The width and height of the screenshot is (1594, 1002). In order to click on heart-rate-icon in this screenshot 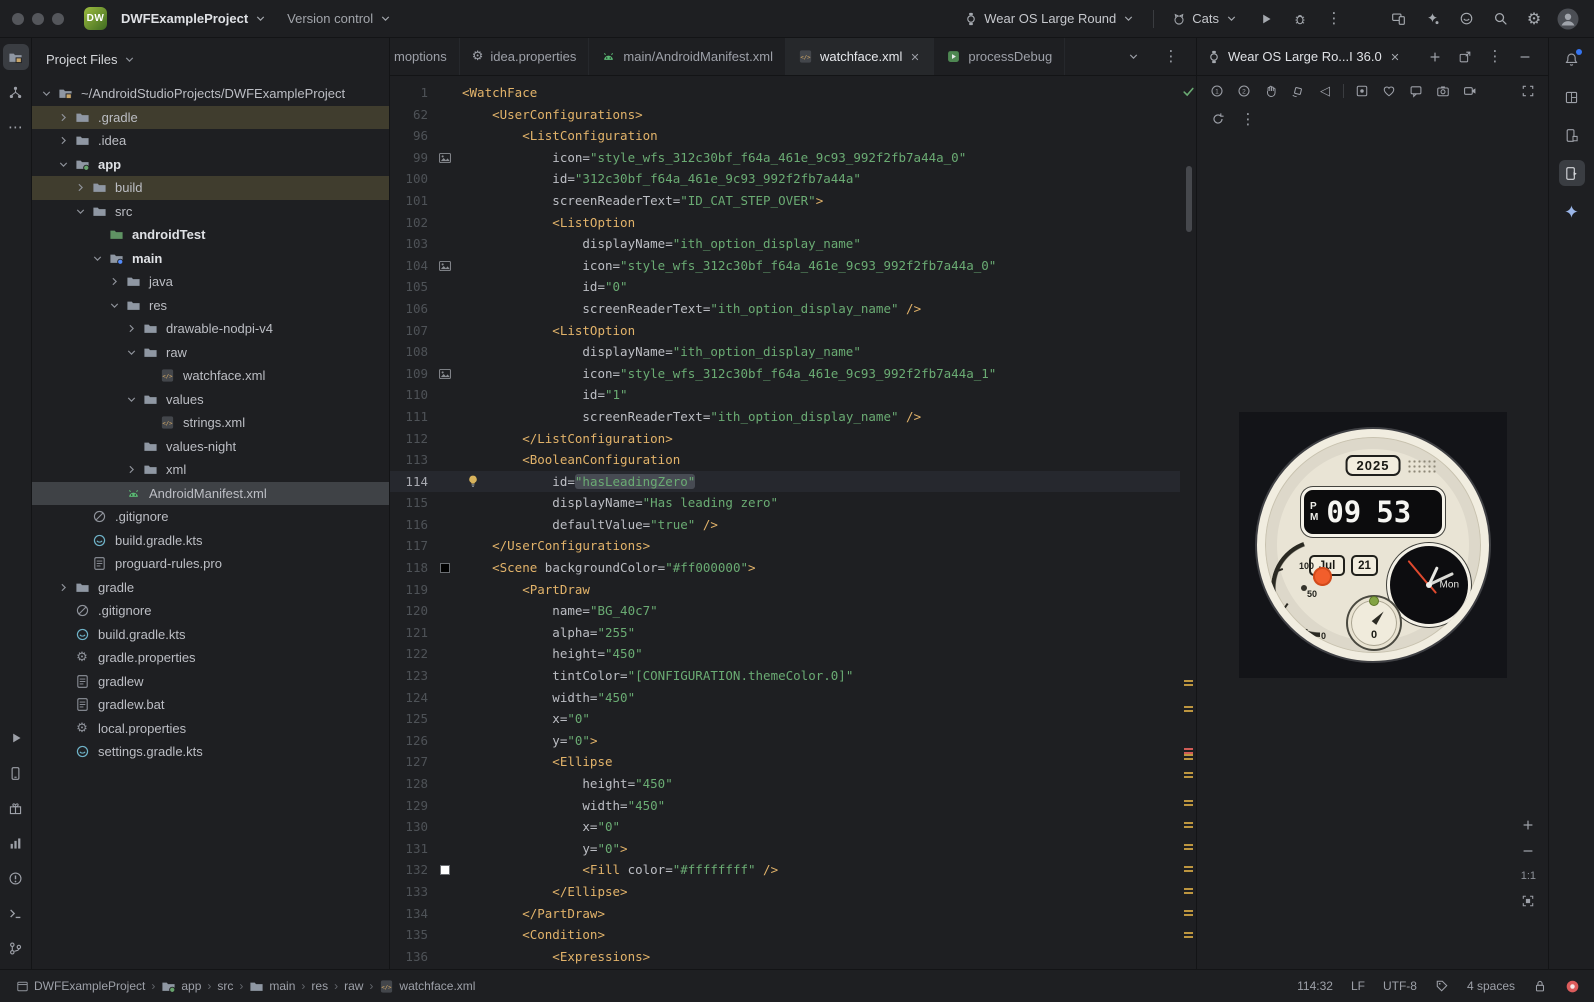, I will do `click(1389, 91)`.